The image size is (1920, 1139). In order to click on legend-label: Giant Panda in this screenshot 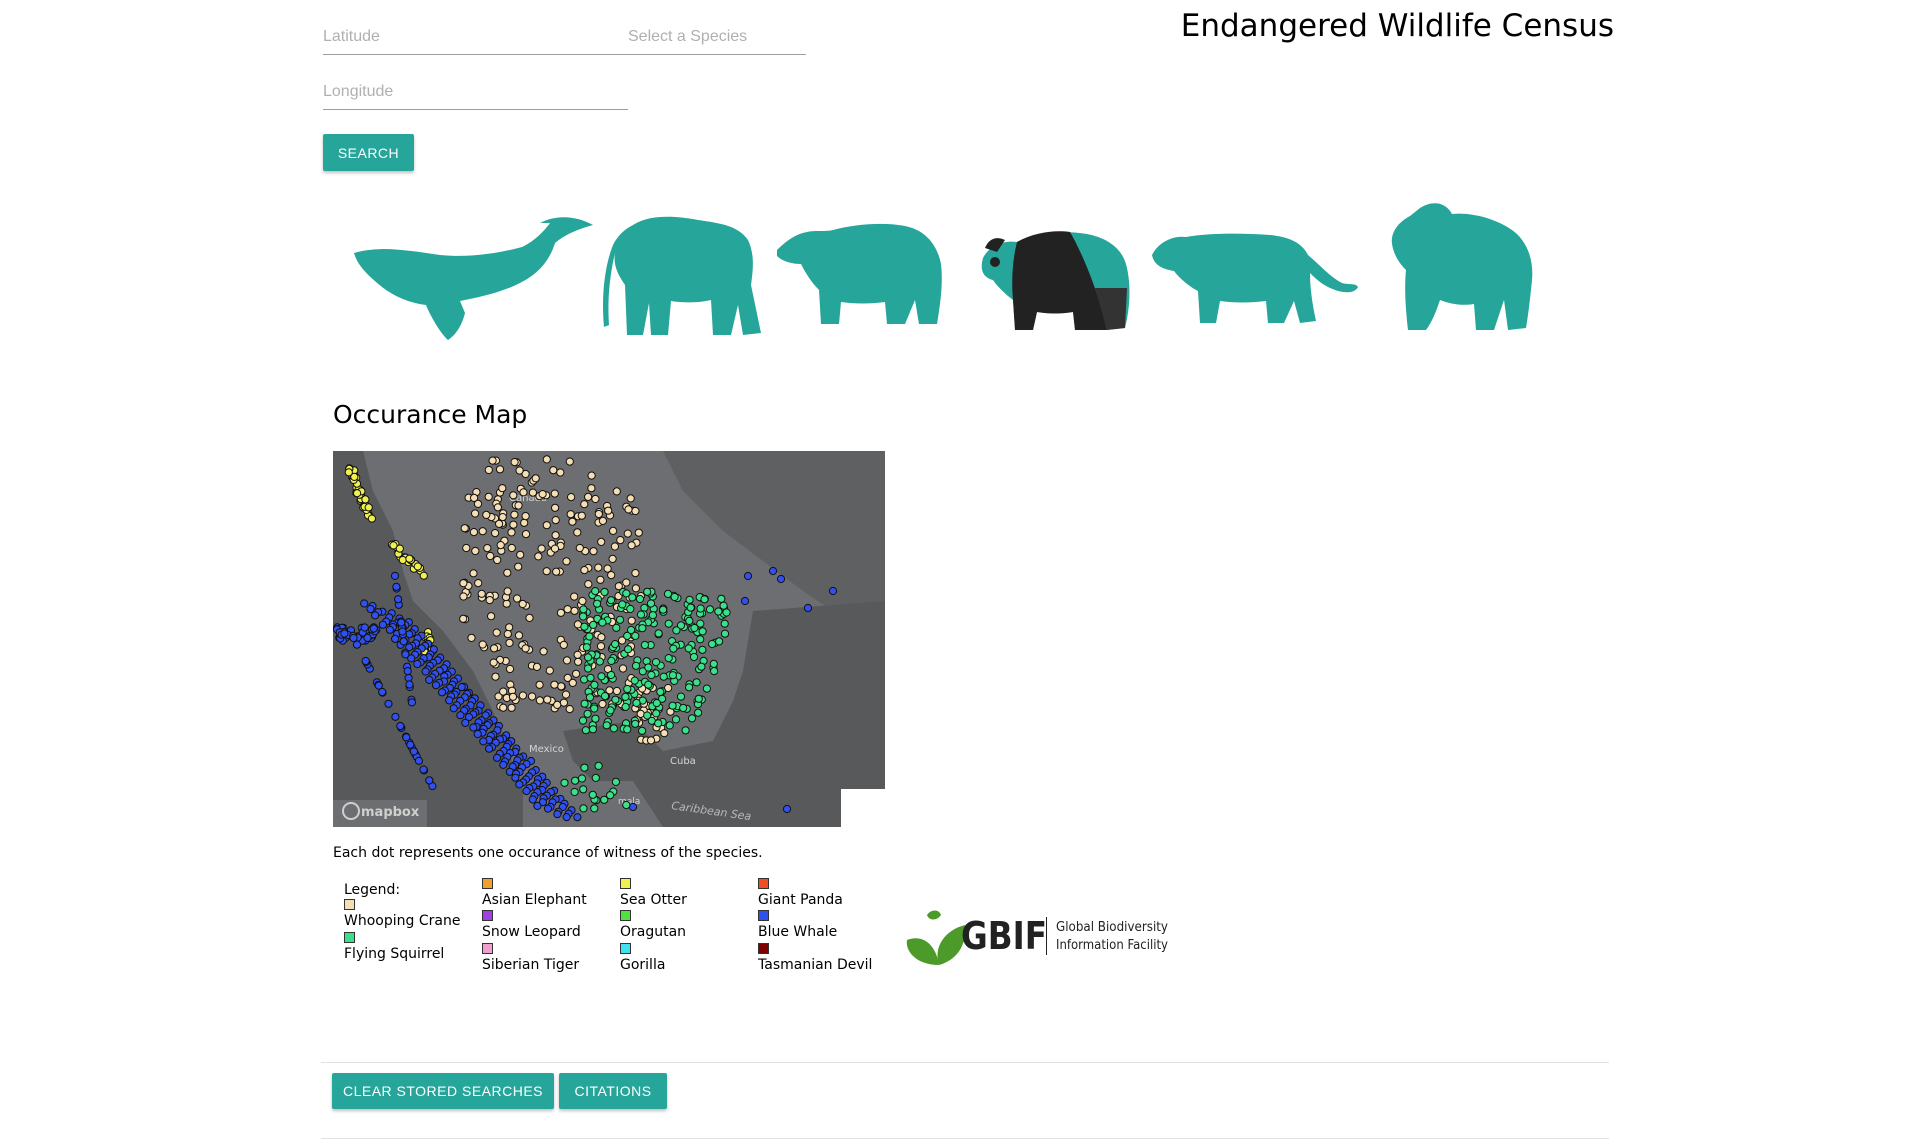, I will do `click(800, 900)`.